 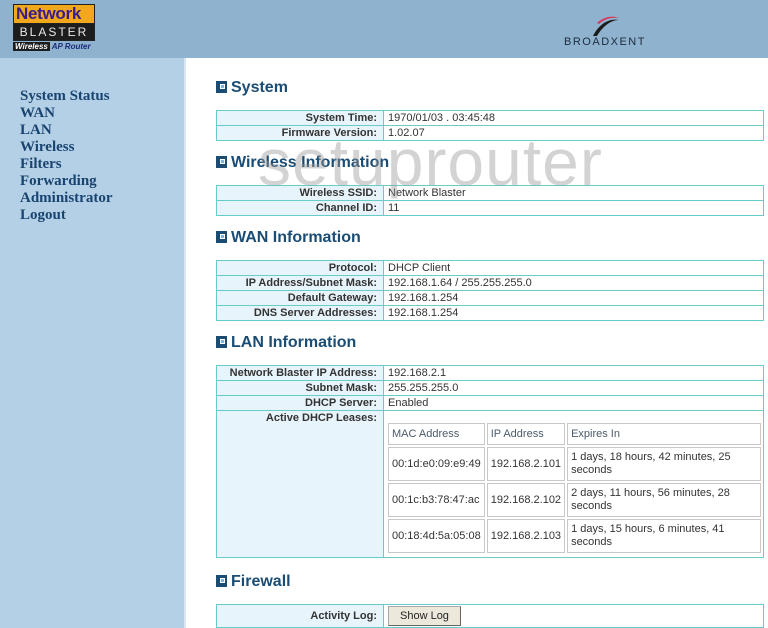 What do you see at coordinates (300, 388) in the screenshot?
I see `field-label: Subnet Mask:` at bounding box center [300, 388].